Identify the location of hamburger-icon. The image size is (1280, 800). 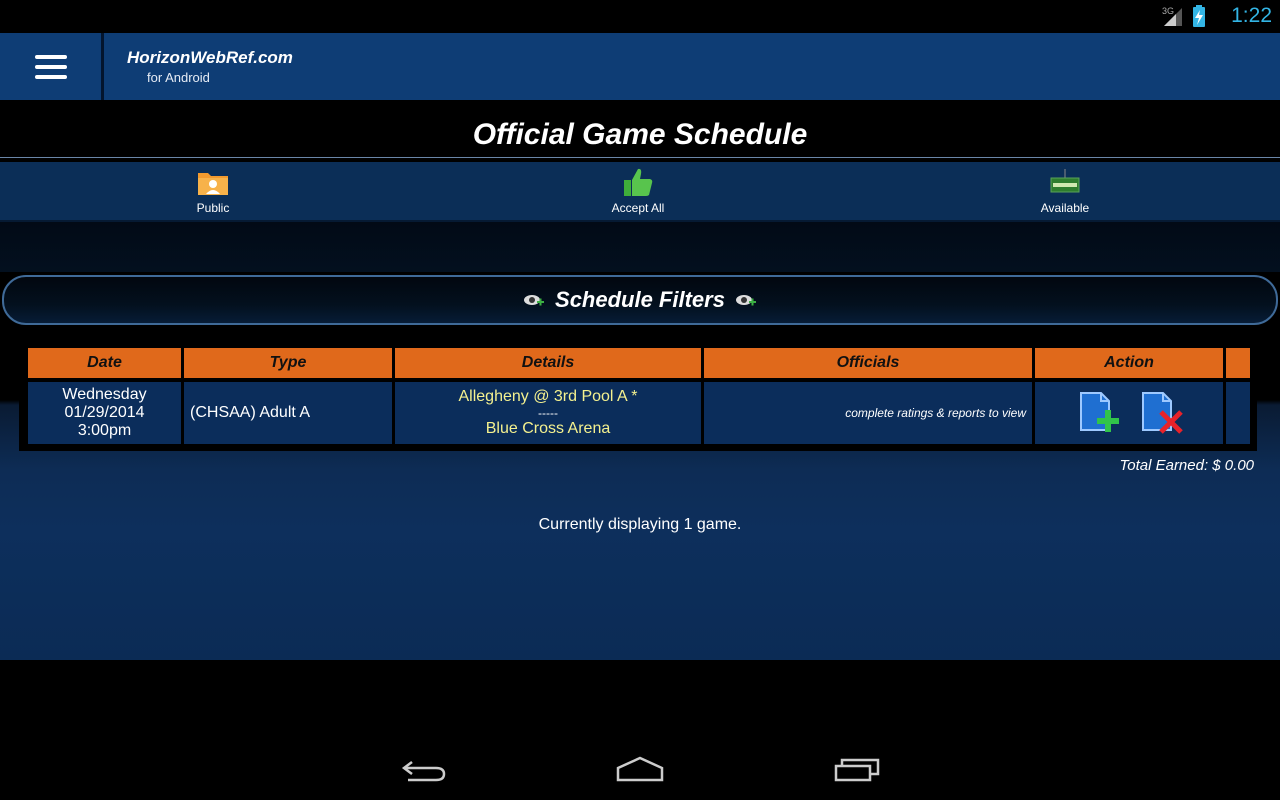
(50, 67).